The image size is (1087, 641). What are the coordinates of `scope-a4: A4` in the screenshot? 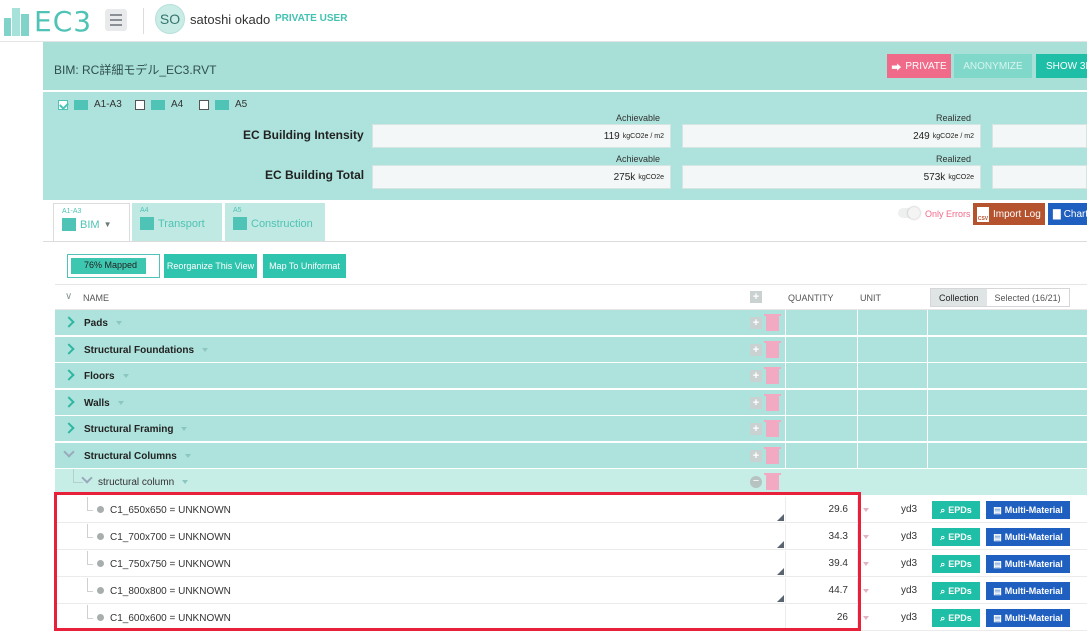 It's located at (159, 104).